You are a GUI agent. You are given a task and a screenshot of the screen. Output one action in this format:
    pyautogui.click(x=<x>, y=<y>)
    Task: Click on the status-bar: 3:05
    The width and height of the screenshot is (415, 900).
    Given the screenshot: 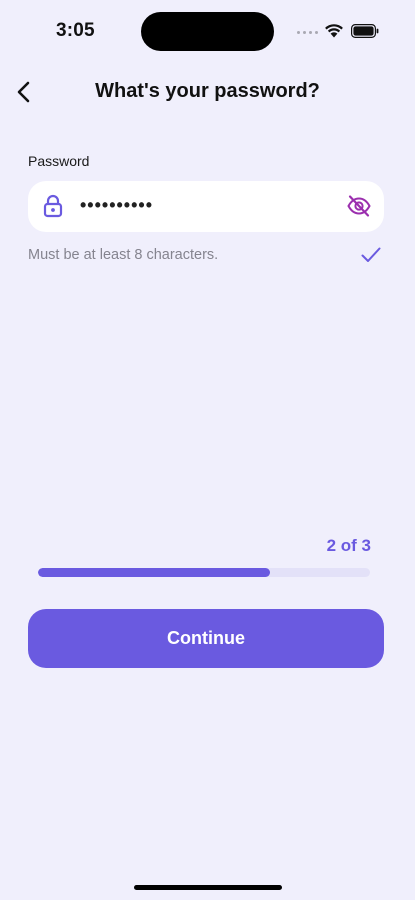 What is the action you would take?
    pyautogui.click(x=207, y=31)
    